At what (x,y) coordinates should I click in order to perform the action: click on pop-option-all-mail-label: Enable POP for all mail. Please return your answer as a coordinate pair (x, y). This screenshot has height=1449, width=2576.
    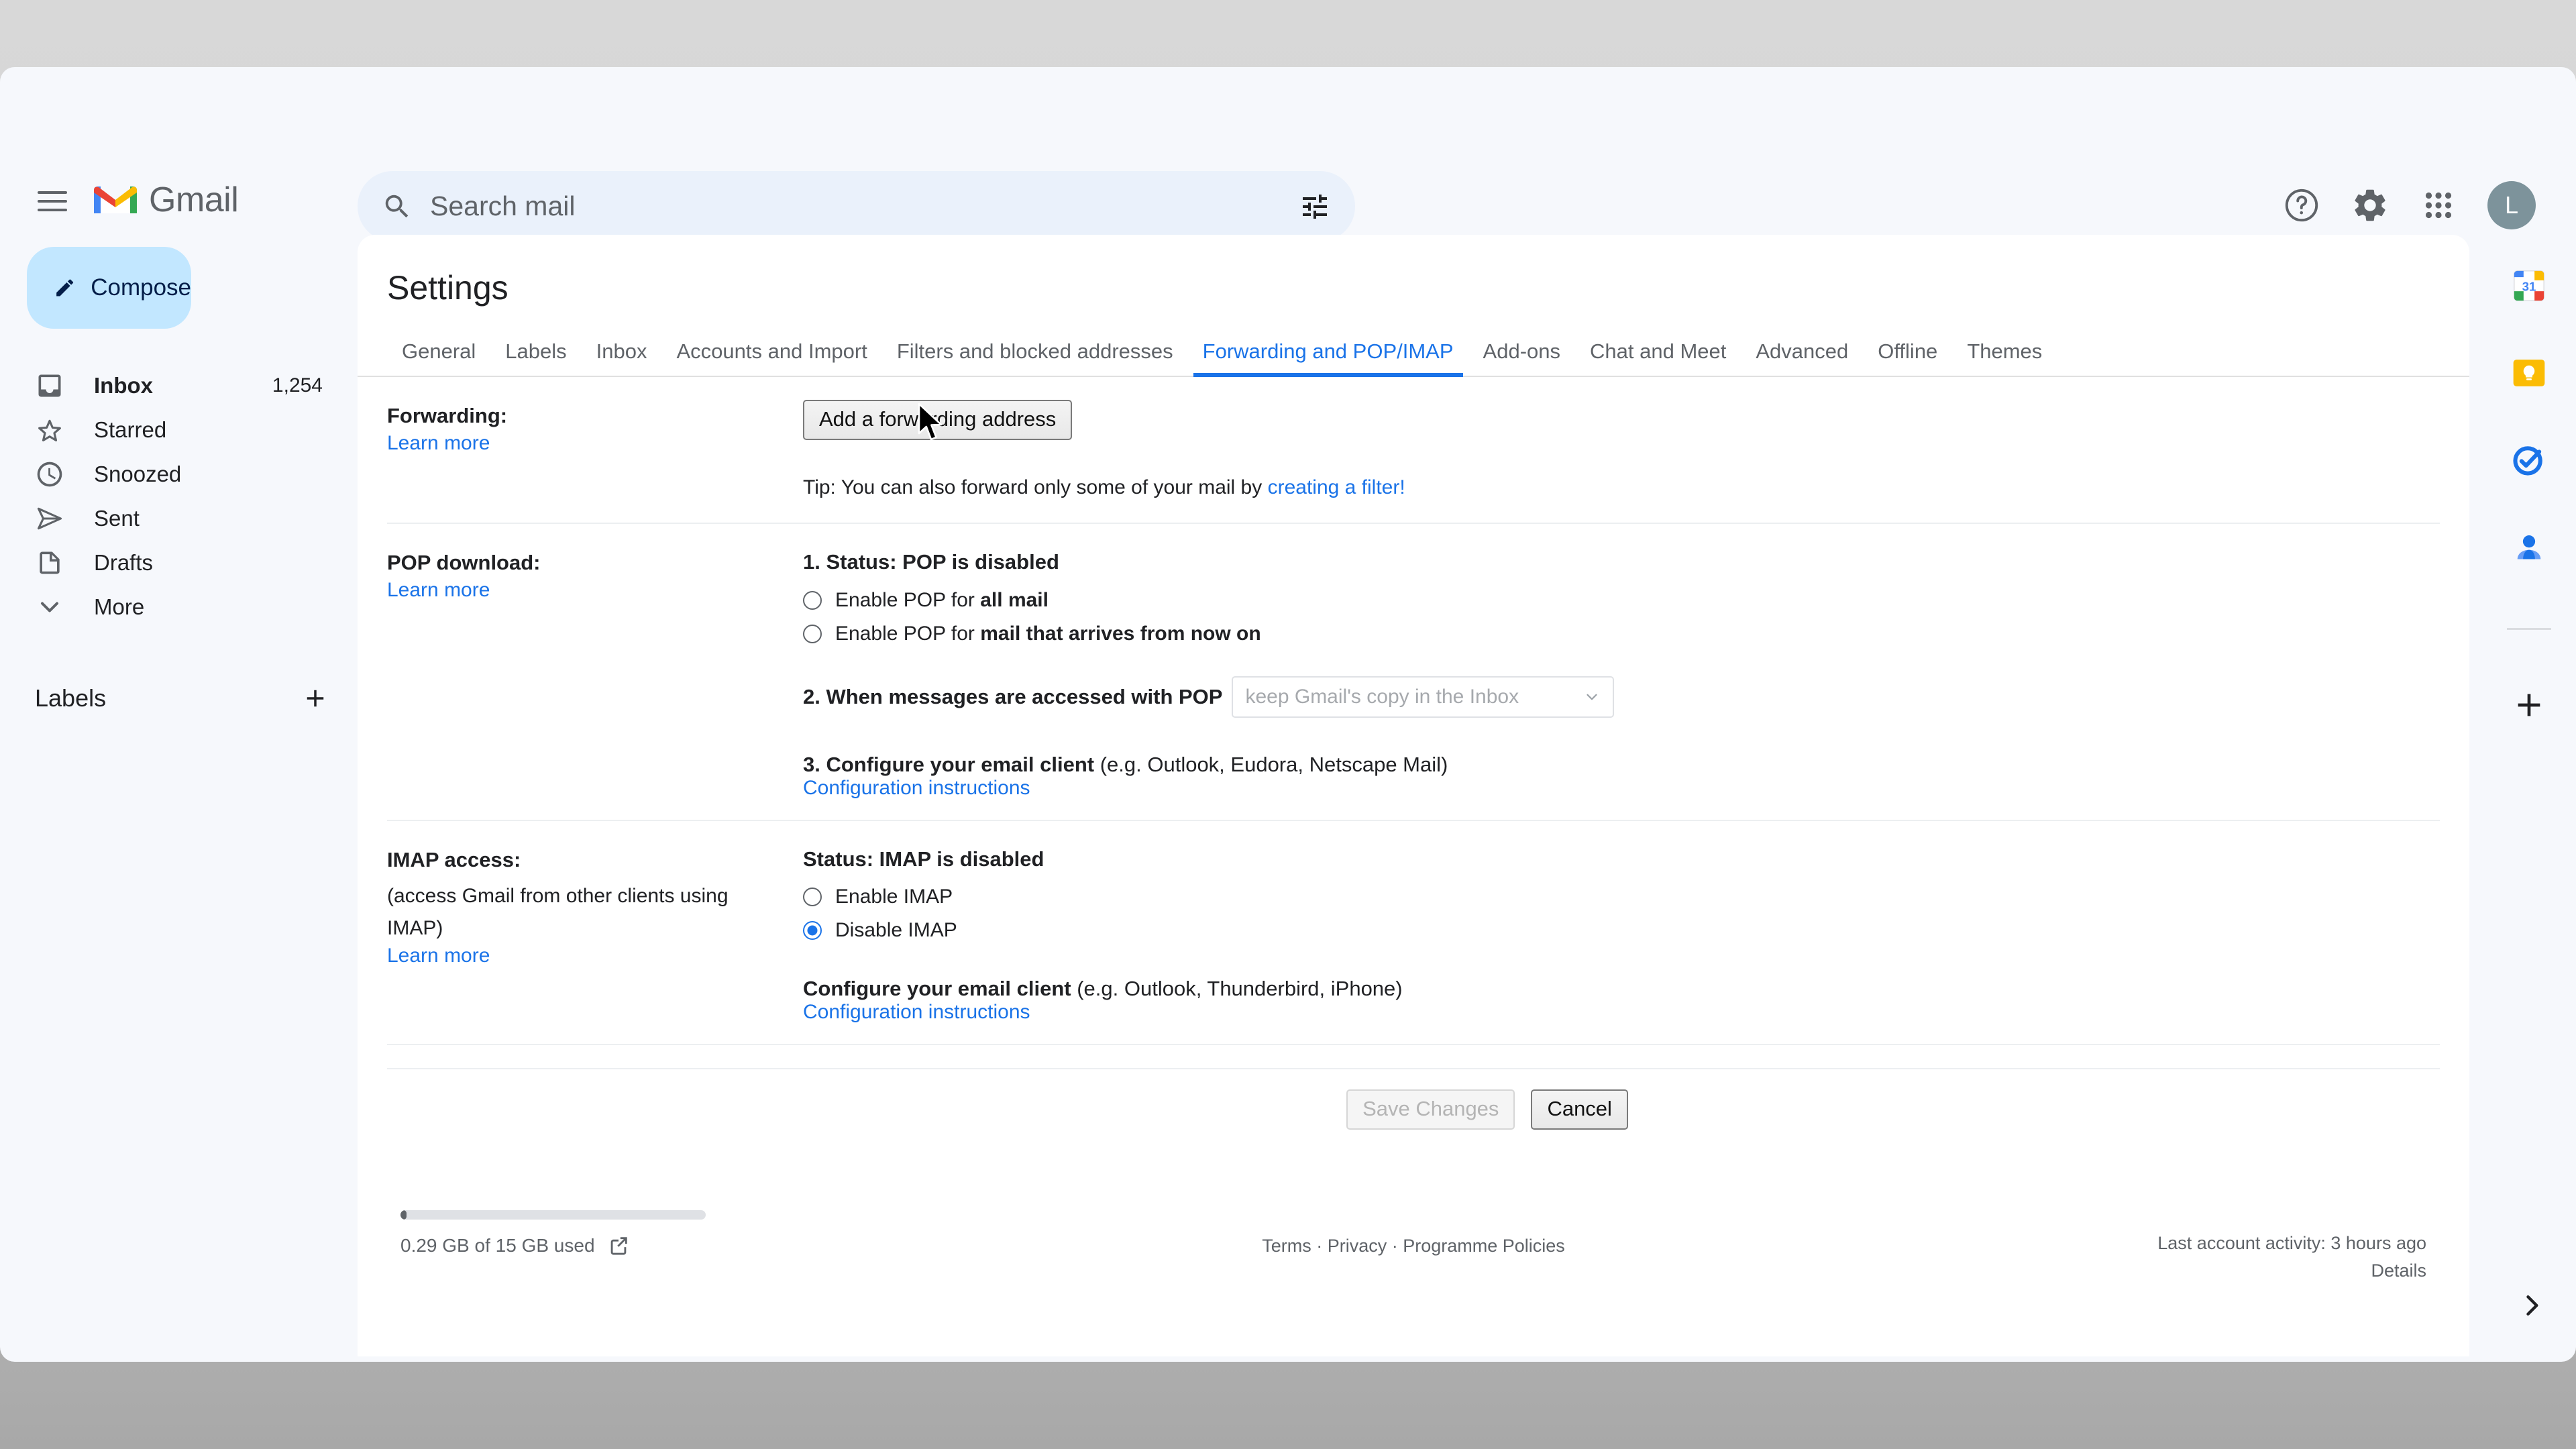
    Looking at the image, I should click on (942, 599).